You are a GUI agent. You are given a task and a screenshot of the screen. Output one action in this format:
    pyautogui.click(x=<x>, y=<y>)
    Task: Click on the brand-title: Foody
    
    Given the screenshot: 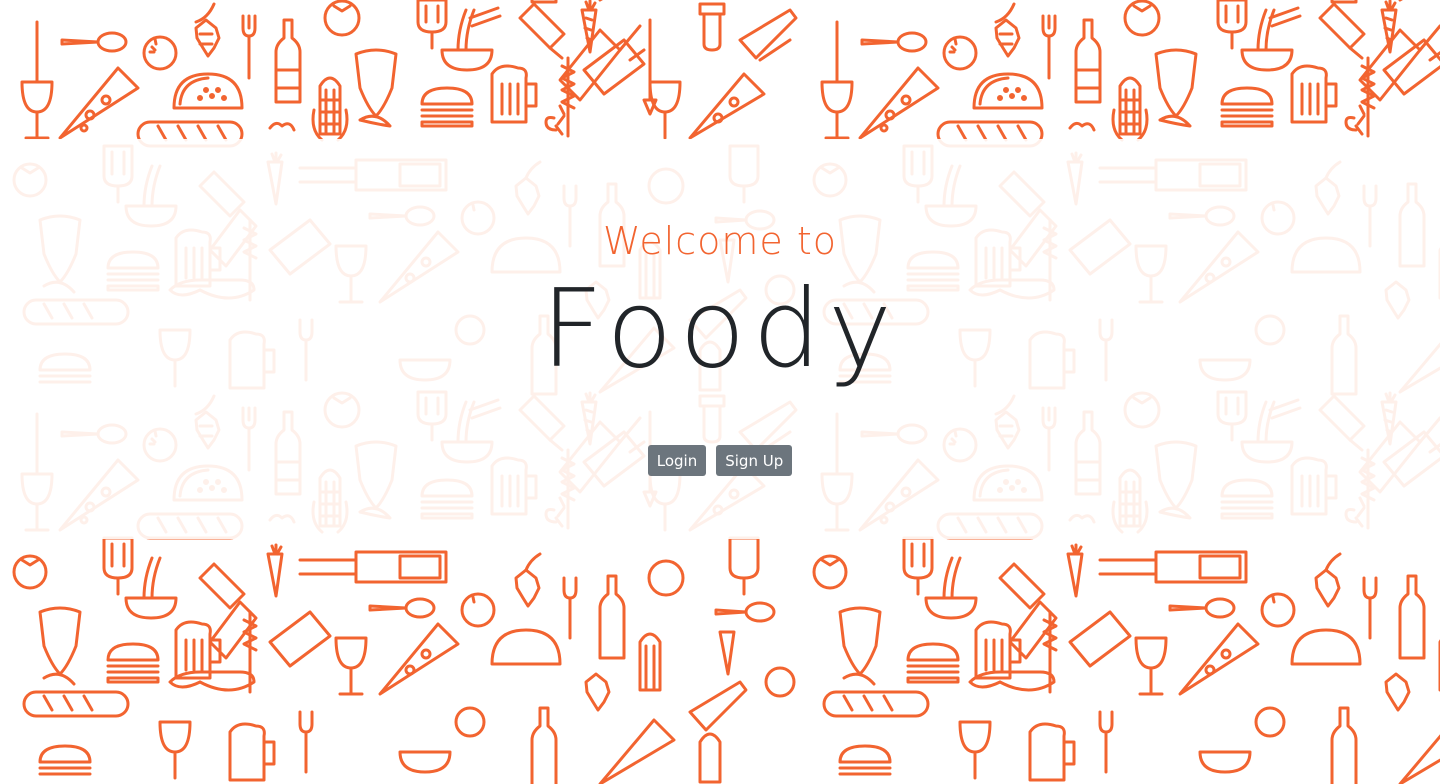 What is the action you would take?
    pyautogui.click(x=720, y=329)
    